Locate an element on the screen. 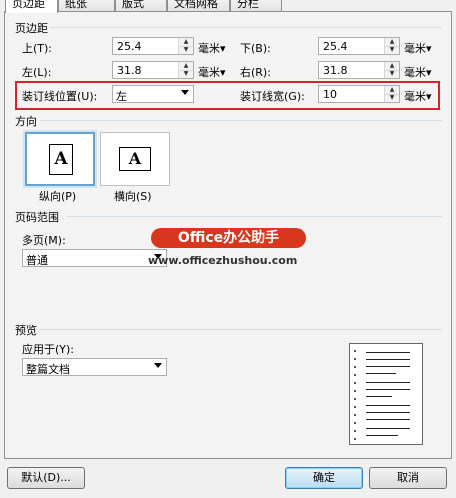  tab-paper: 纸张 is located at coordinates (86, 5).